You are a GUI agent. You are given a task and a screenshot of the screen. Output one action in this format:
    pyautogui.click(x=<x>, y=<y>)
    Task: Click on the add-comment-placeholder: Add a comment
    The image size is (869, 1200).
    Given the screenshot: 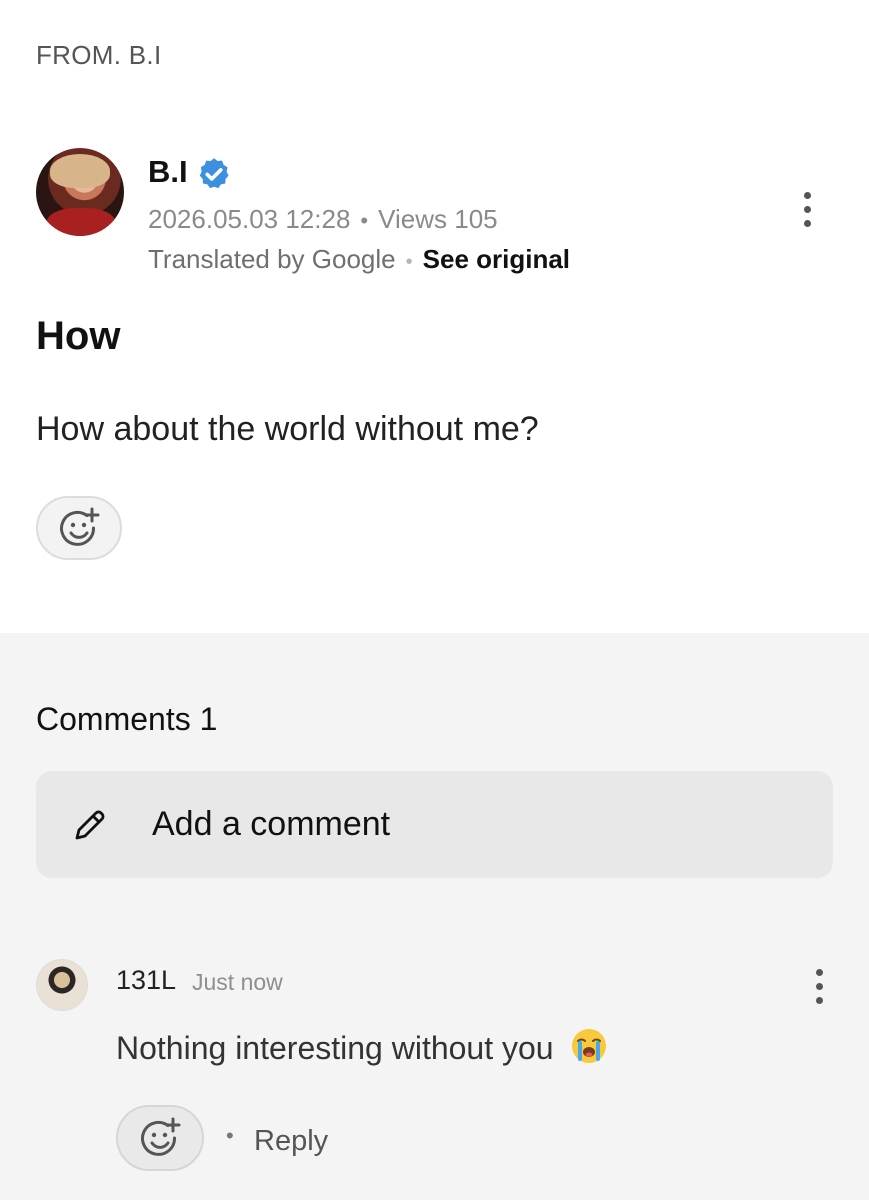 What is the action you would take?
    pyautogui.click(x=271, y=824)
    